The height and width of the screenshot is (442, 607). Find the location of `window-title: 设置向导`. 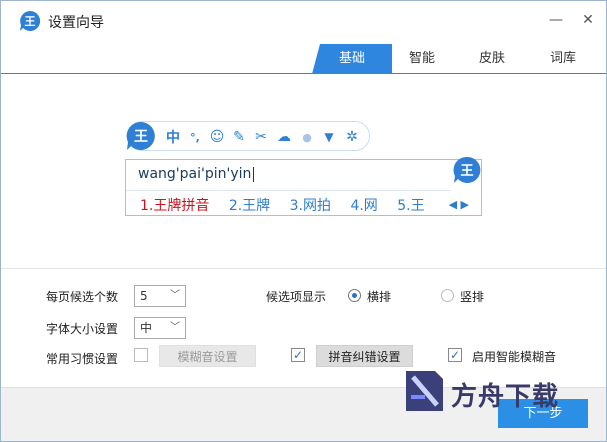

window-title: 设置向导 is located at coordinates (76, 23).